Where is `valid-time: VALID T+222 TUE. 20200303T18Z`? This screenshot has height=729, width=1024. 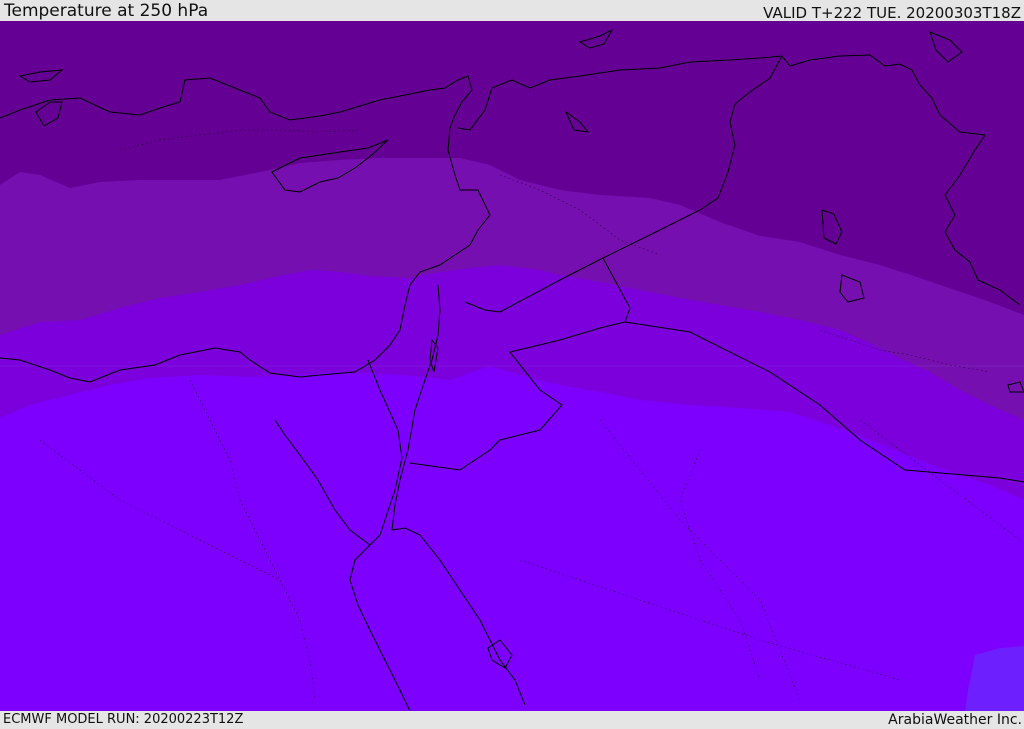
valid-time: VALID T+222 TUE. 20200303T18Z is located at coordinates (892, 13).